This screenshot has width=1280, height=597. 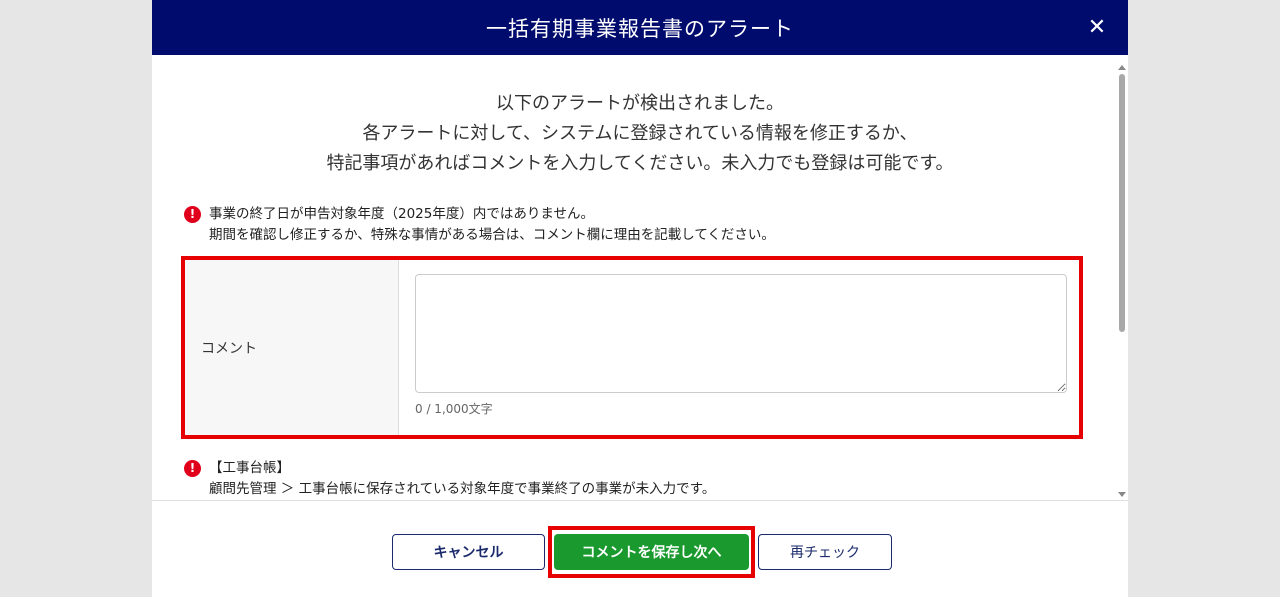 I want to click on modal-footer: キャンセル コメントを保存し次へ 再チェック, so click(x=640, y=548).